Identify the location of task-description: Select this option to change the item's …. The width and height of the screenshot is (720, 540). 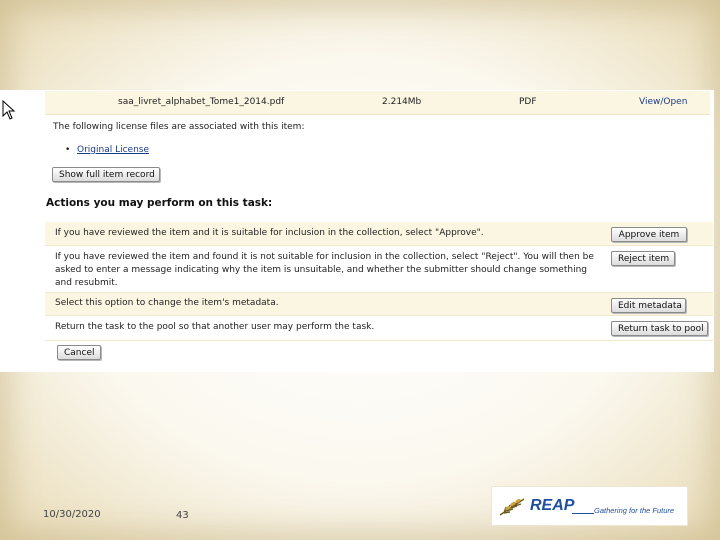
(167, 303).